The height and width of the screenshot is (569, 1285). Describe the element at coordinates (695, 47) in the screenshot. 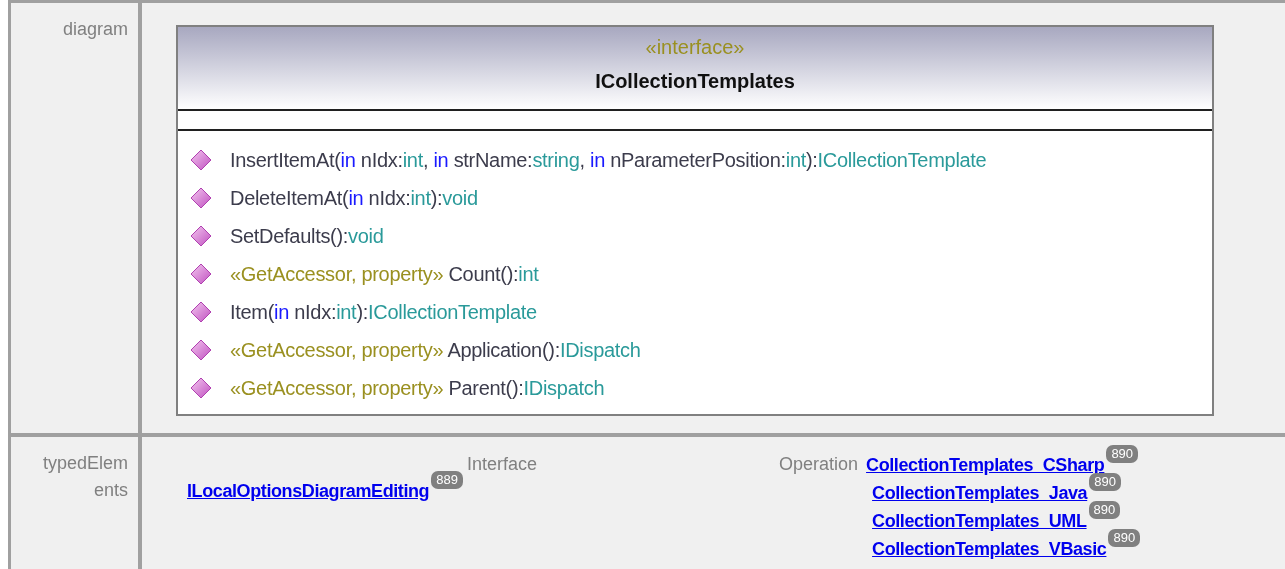

I see `stereotype-label: «interface»` at that location.